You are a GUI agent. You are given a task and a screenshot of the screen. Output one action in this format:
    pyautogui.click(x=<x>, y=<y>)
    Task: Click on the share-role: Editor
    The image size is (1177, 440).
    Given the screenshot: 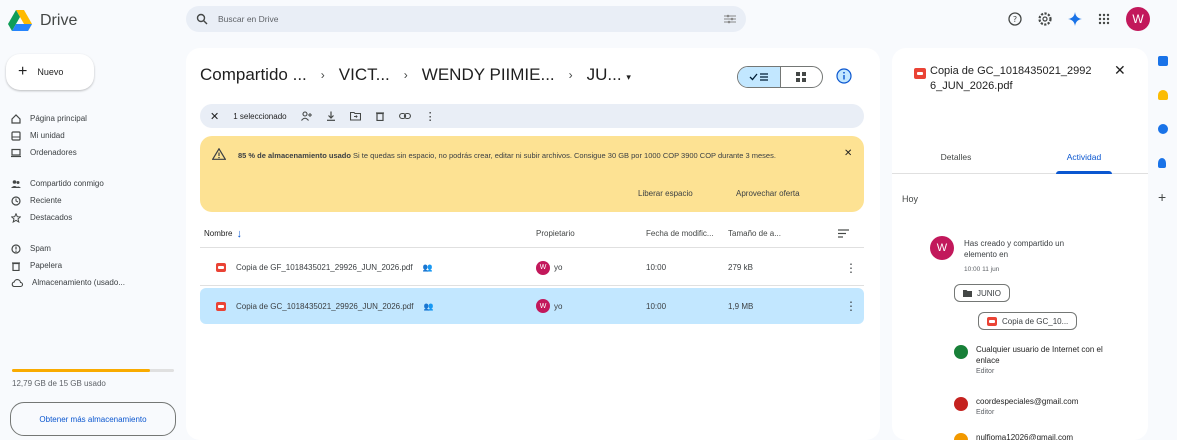 What is the action you would take?
    pyautogui.click(x=985, y=412)
    